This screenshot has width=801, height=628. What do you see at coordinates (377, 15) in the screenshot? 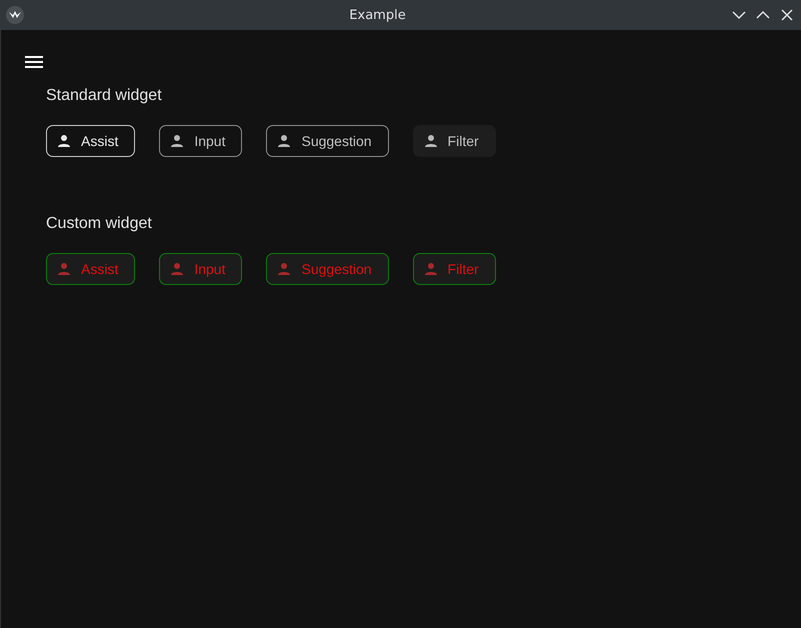
I see `window-title: Example` at bounding box center [377, 15].